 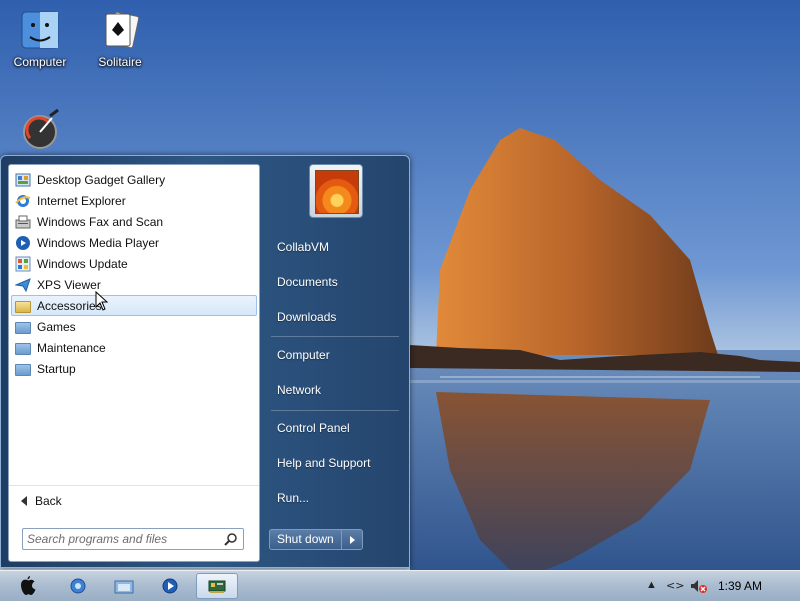 What do you see at coordinates (81, 200) in the screenshot?
I see `program-label: Internet Explorer` at bounding box center [81, 200].